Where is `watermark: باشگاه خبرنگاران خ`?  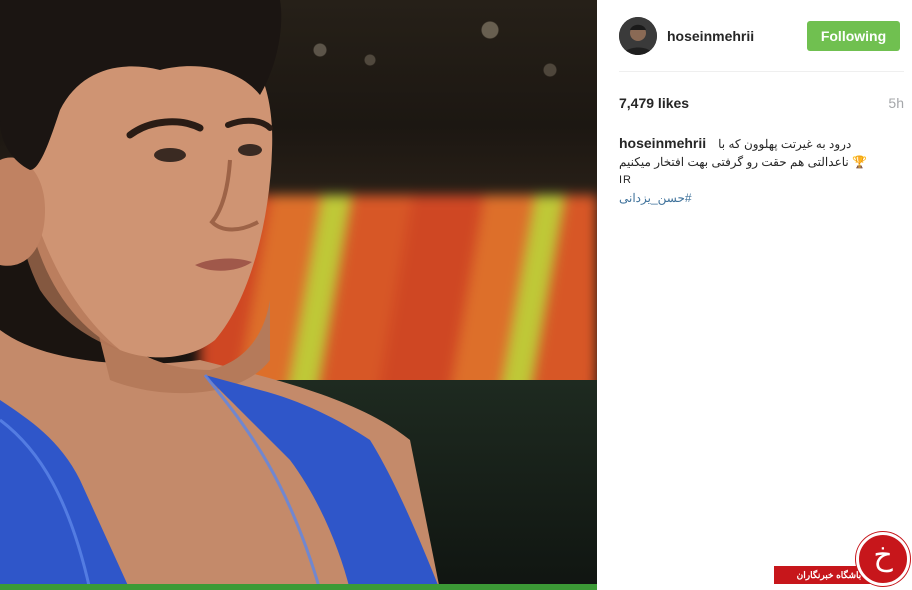
watermark: باشگاه خبرنگاران خ is located at coordinates (840, 556).